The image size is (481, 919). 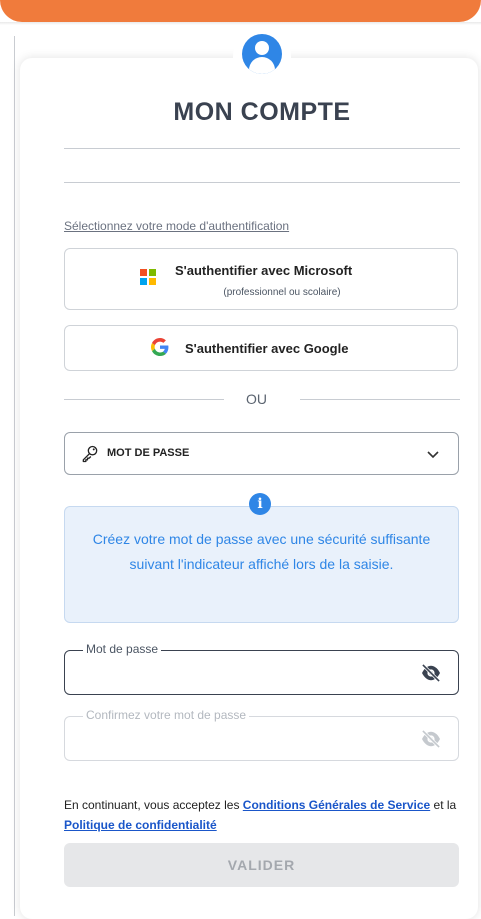 I want to click on password-field: Mot de passe, so click(x=261, y=668).